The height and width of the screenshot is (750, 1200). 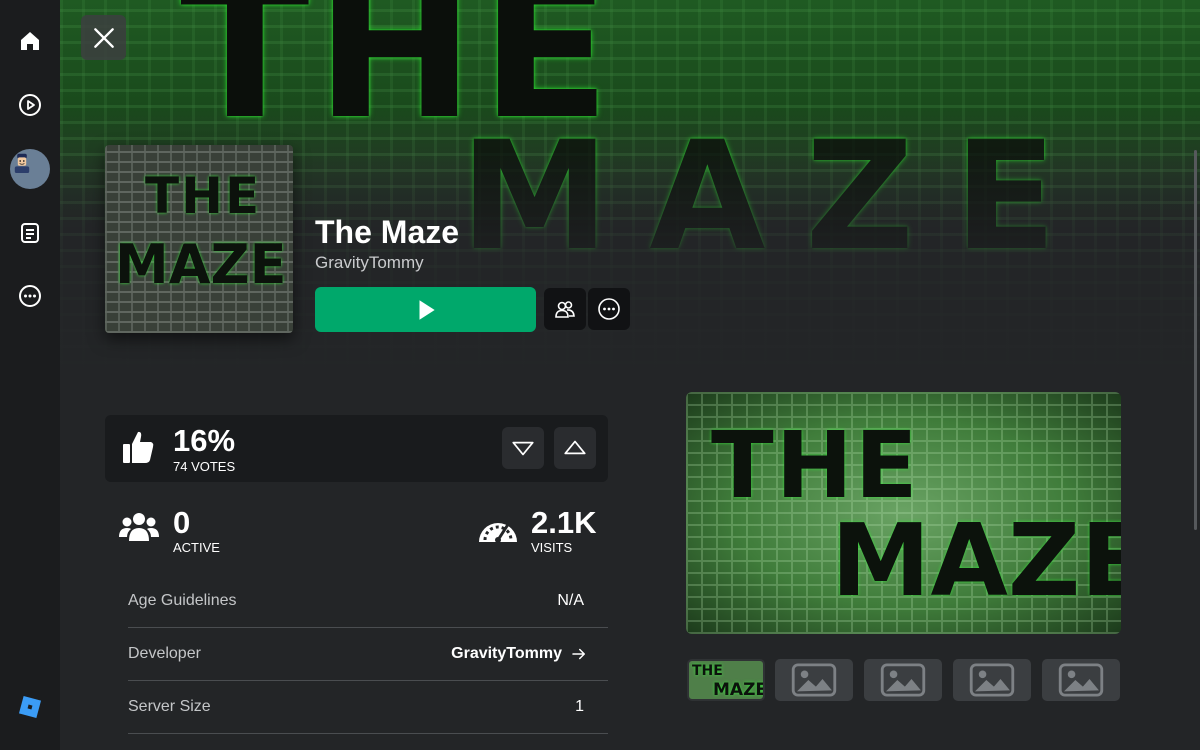 What do you see at coordinates (196, 547) in the screenshot?
I see `active-label: ACTIVE` at bounding box center [196, 547].